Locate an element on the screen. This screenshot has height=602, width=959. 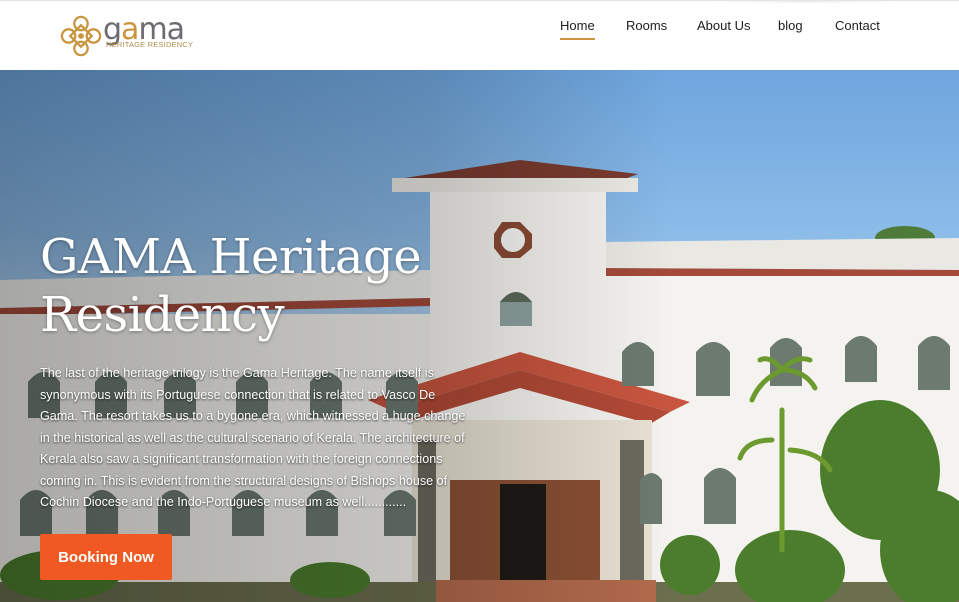
ornamental-flower-icon is located at coordinates (81, 36).